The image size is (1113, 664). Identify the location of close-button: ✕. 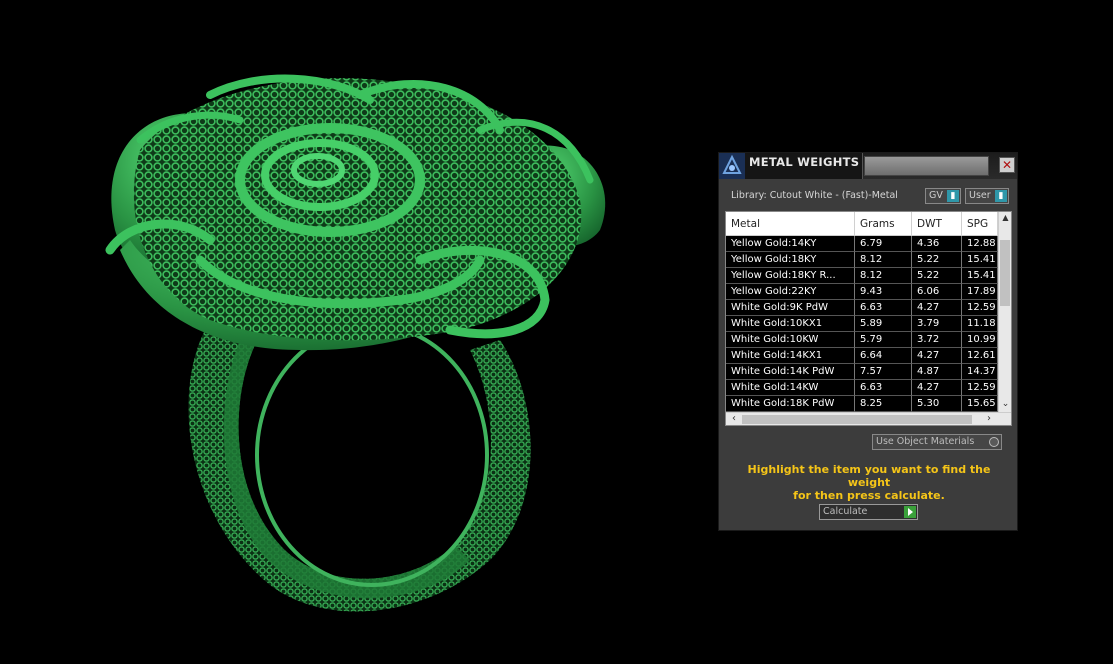
(1007, 165).